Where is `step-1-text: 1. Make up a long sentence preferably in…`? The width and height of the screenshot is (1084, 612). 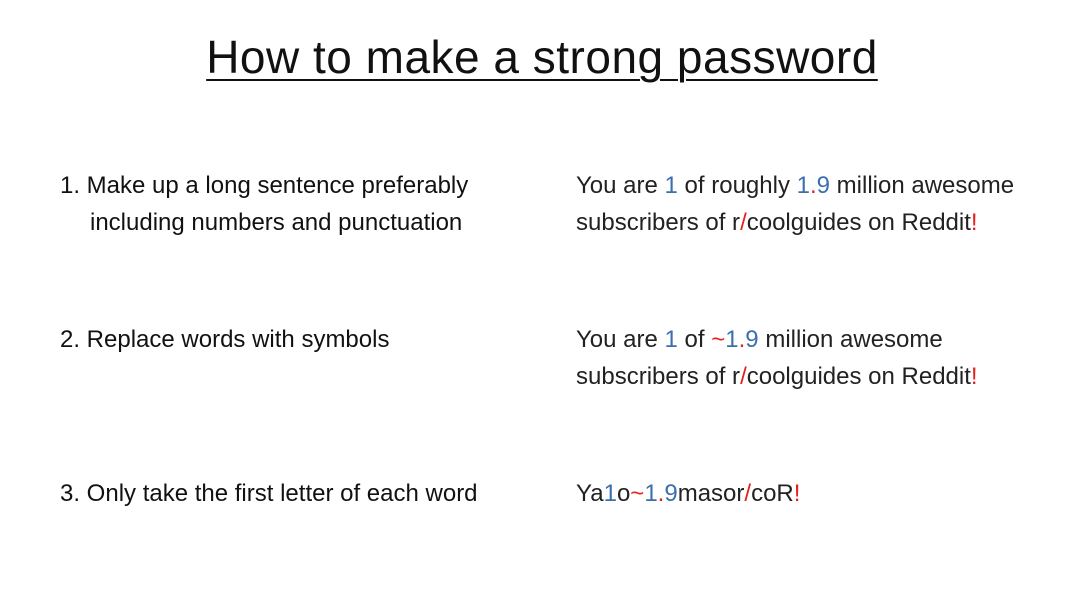
step-1-text: 1. Make up a long sentence preferably in… is located at coordinates (264, 204).